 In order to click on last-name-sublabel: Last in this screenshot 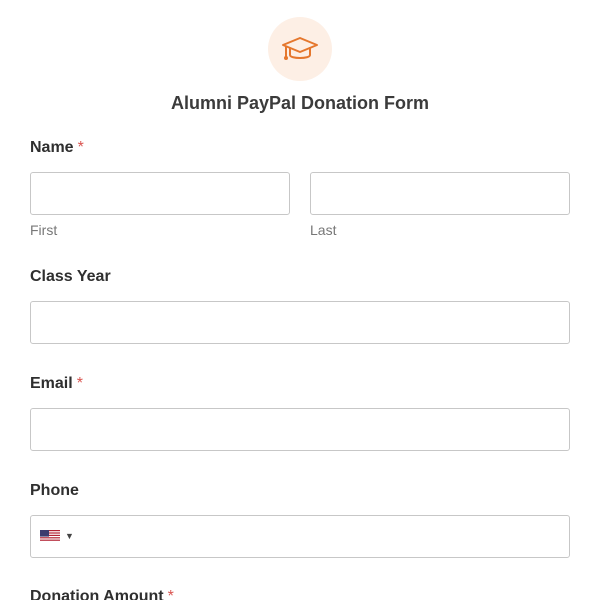, I will do `click(323, 230)`.